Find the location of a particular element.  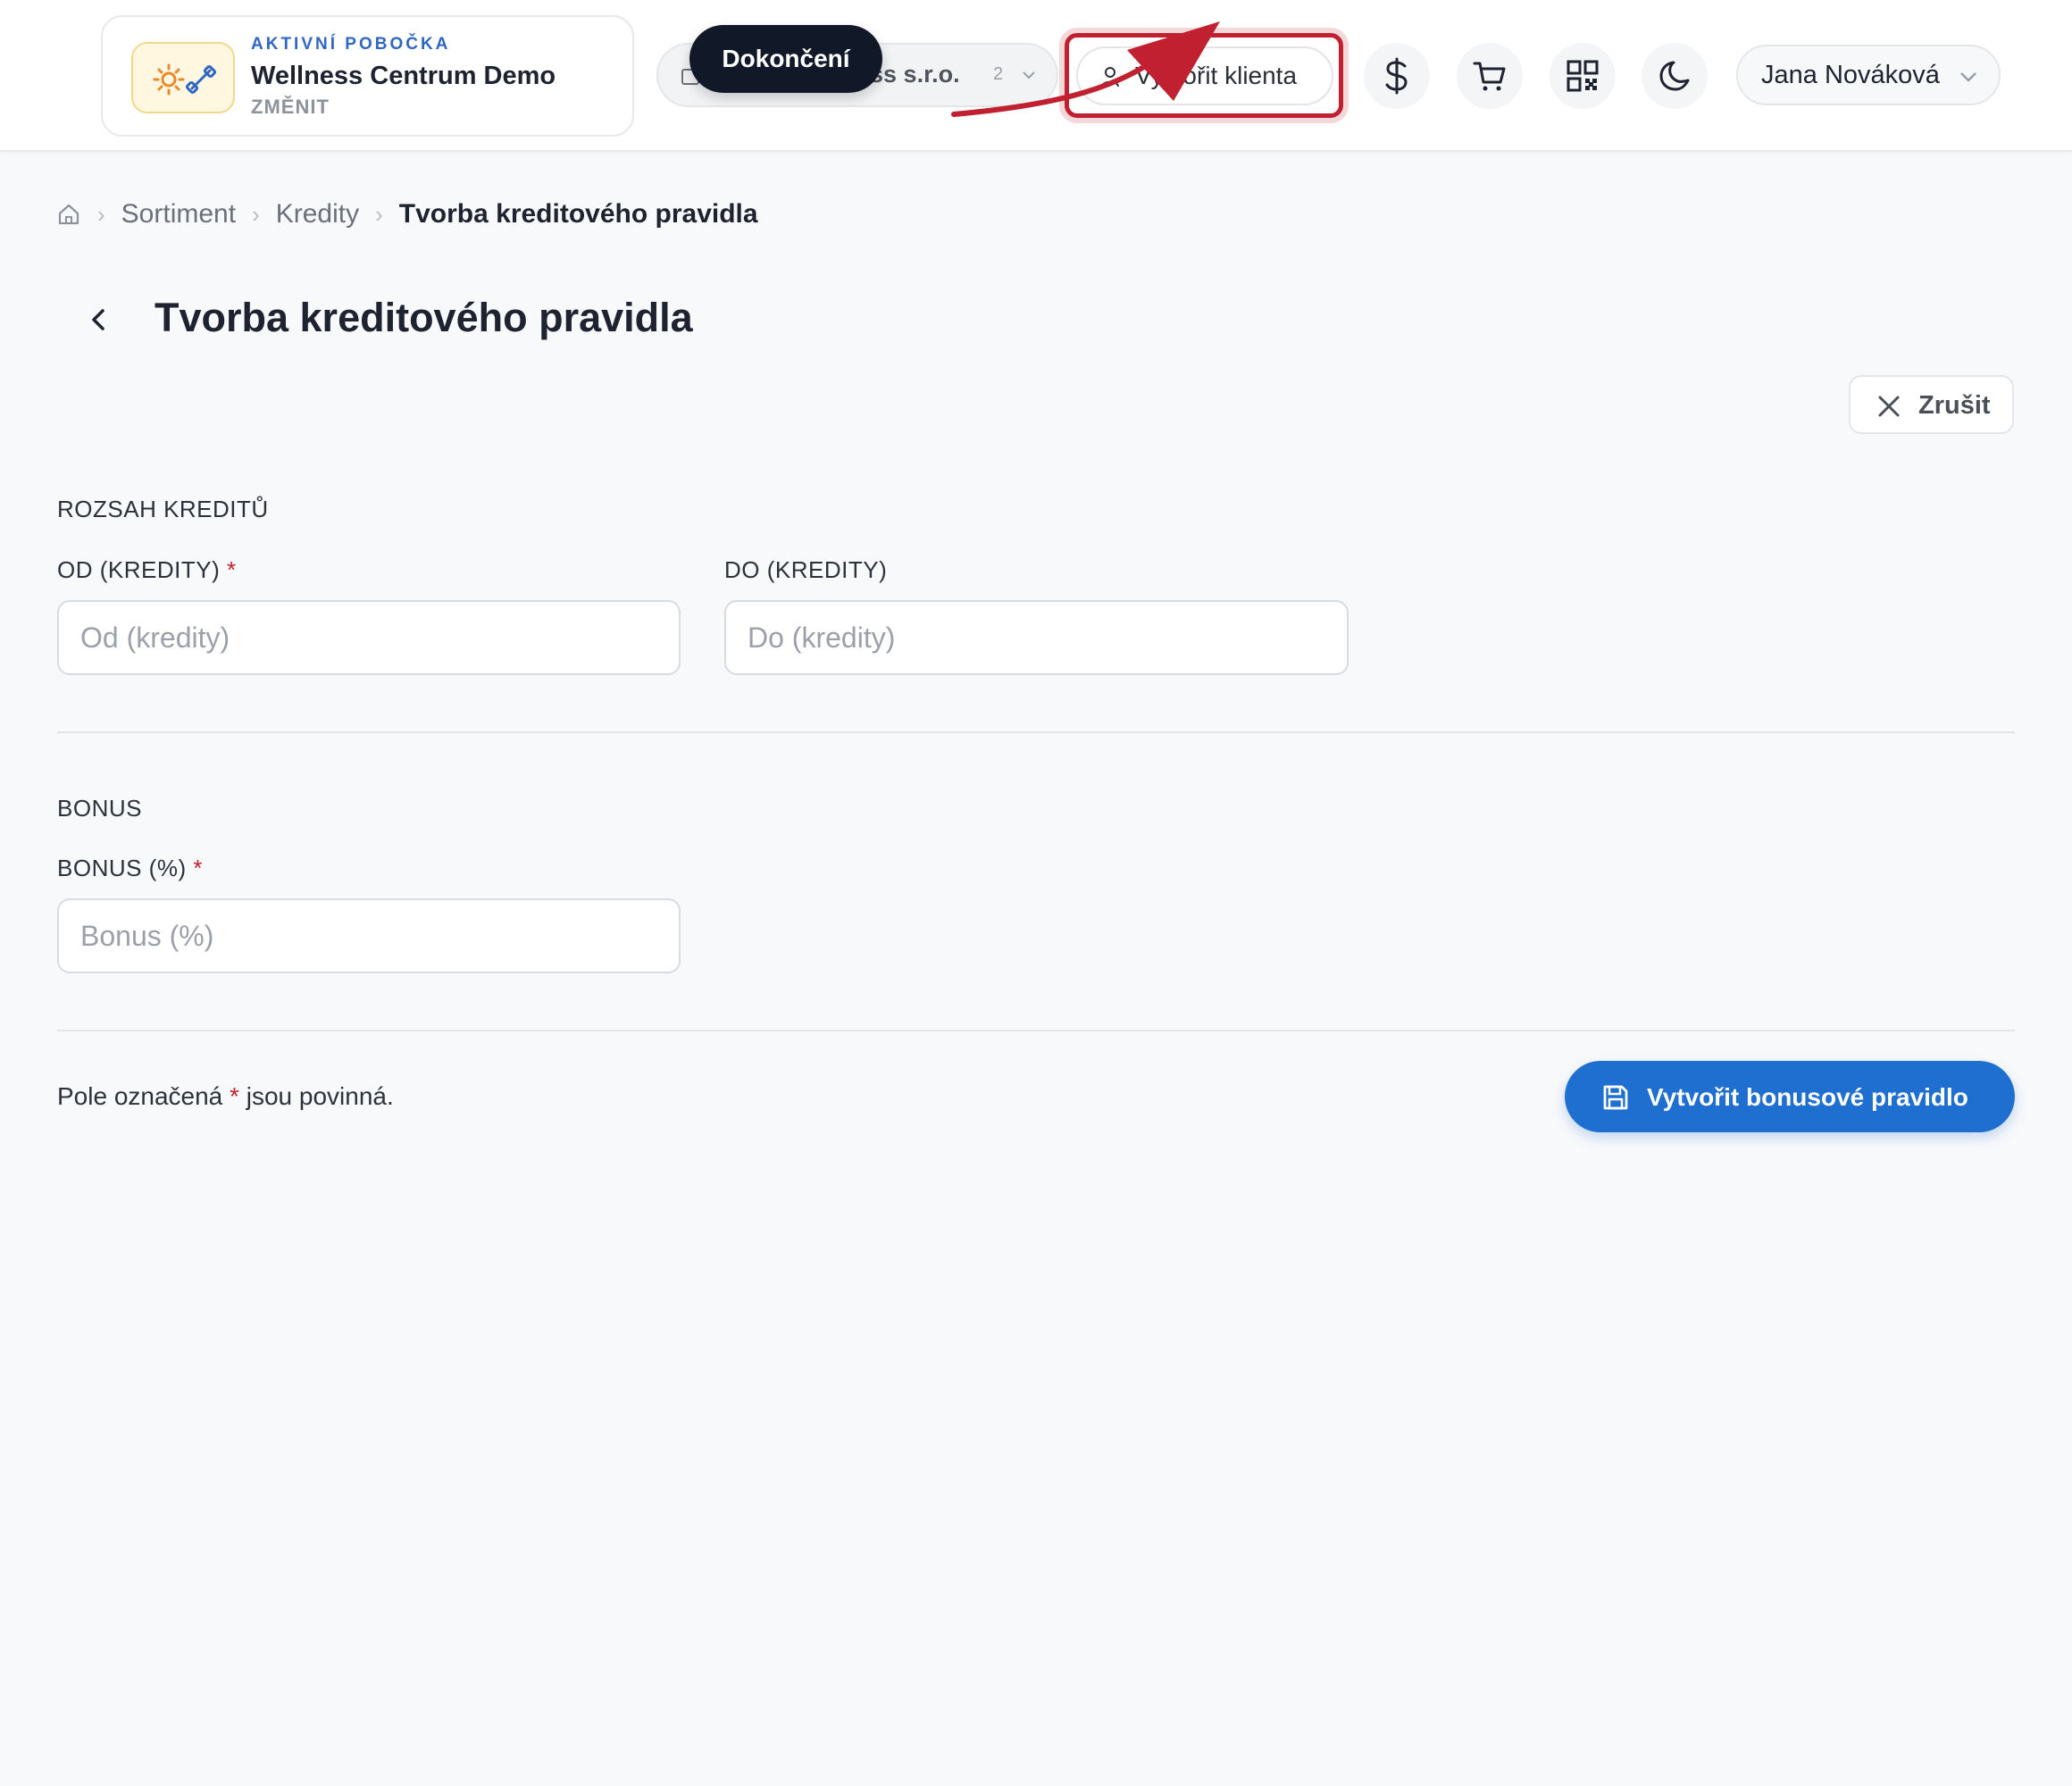

qr-code-icon is located at coordinates (1583, 76).